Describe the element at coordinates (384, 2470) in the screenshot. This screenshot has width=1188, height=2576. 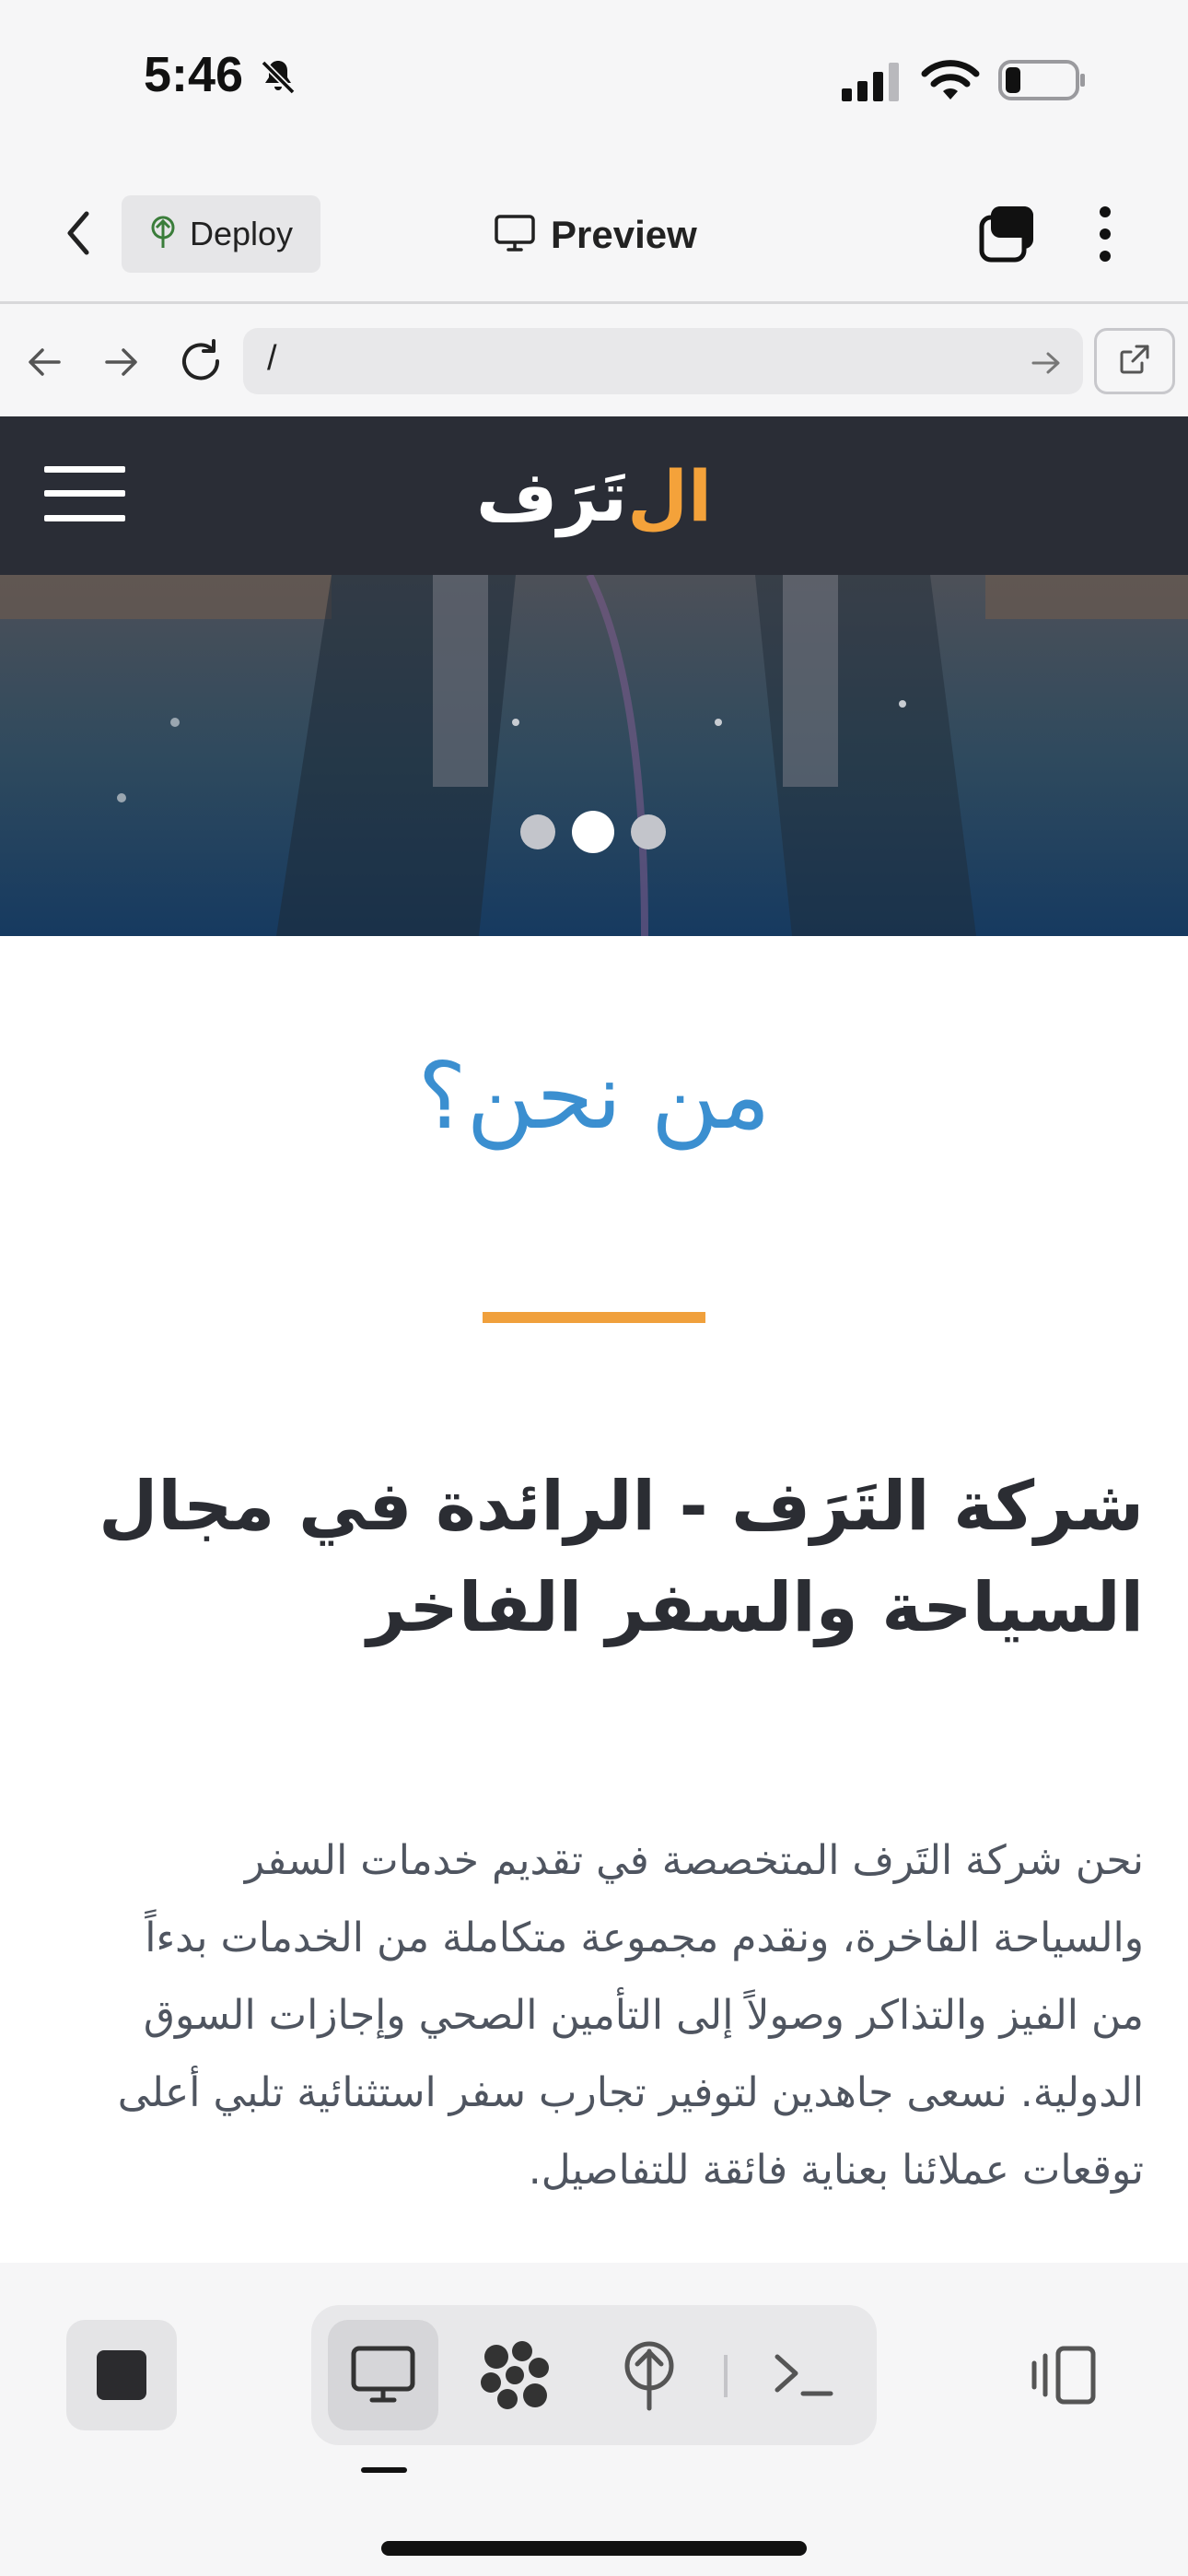
I see `active-tab-indicator` at that location.